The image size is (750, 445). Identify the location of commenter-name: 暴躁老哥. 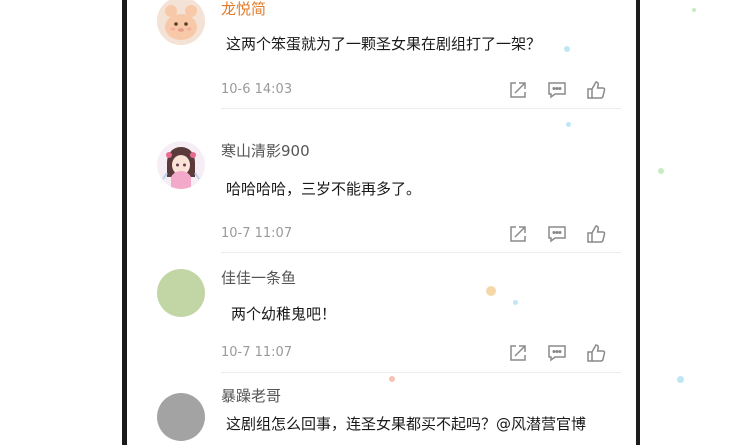
(251, 396).